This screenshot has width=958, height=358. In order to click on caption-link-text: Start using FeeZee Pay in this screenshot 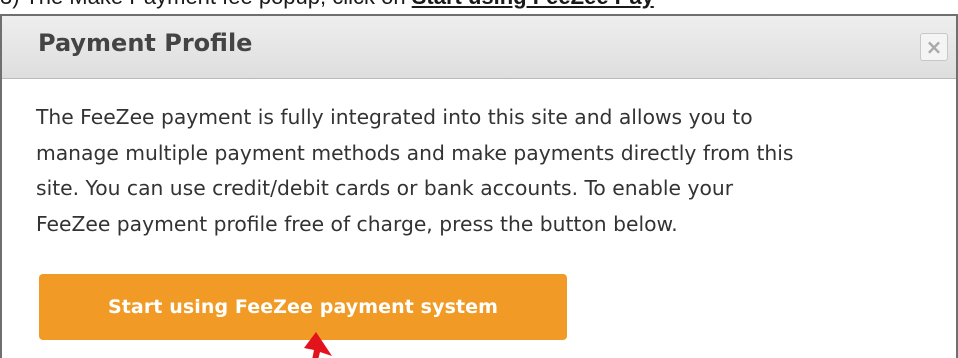, I will do `click(533, 4)`.